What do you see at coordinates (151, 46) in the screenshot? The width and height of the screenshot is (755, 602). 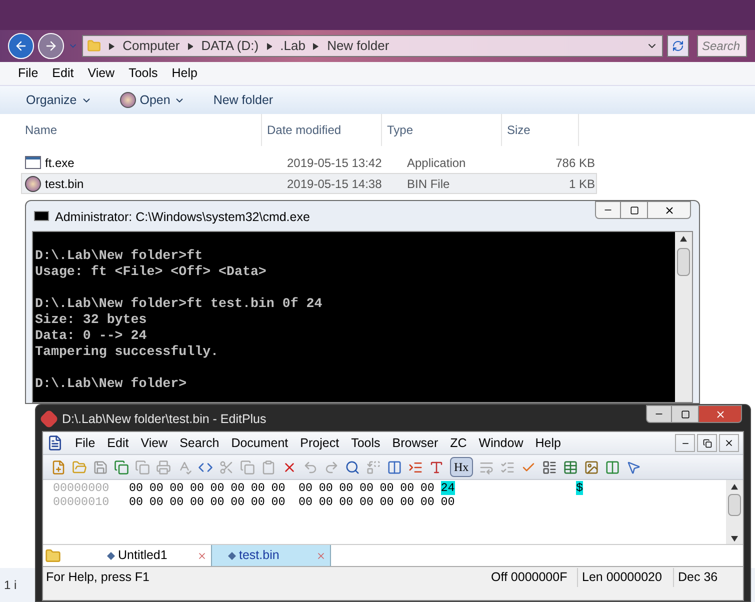 I see `breadcrumb-item: Computer` at bounding box center [151, 46].